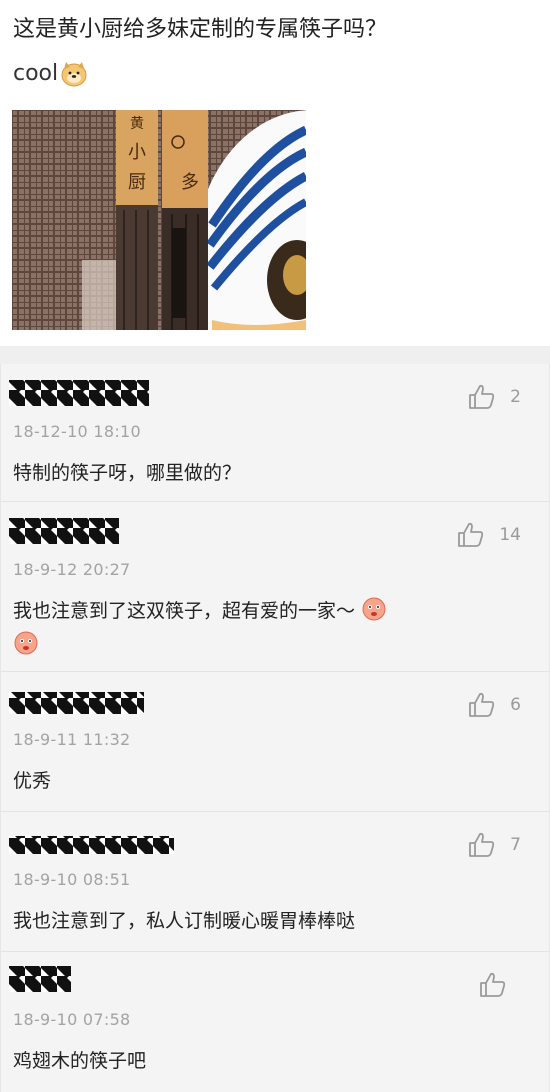  What do you see at coordinates (32, 781) in the screenshot?
I see `comment-text: 优秀` at bounding box center [32, 781].